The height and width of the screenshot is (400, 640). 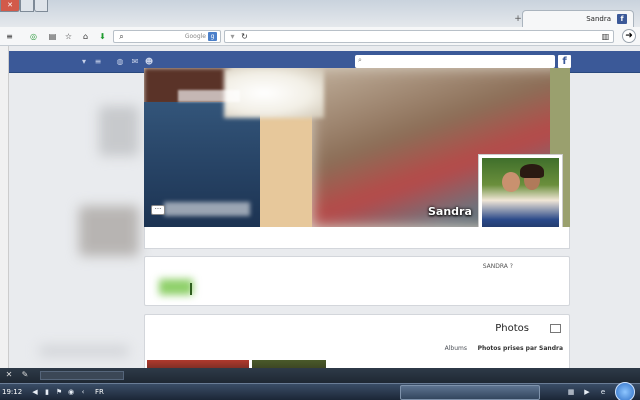 What do you see at coordinates (41, 6) in the screenshot?
I see `window-minimize-button` at bounding box center [41, 6].